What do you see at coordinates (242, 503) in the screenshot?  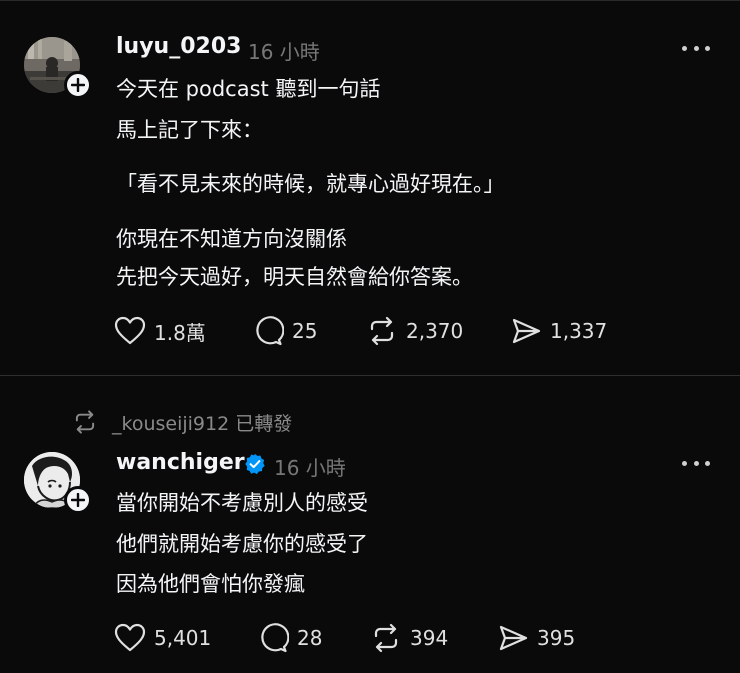 I see `post-text-line: 當你開始不考慮別人的感受` at bounding box center [242, 503].